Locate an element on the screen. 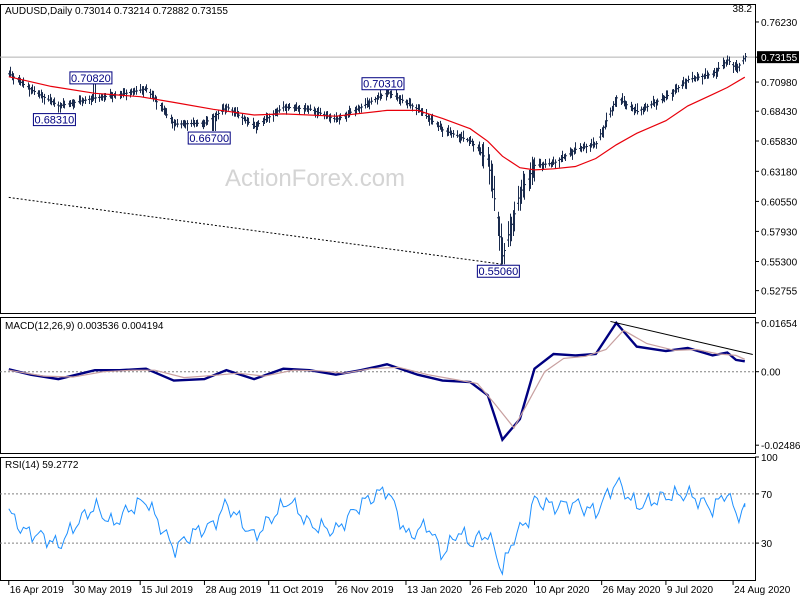 The width and height of the screenshot is (800, 600). x-tick-label: 30 May 2019 is located at coordinates (103, 590).